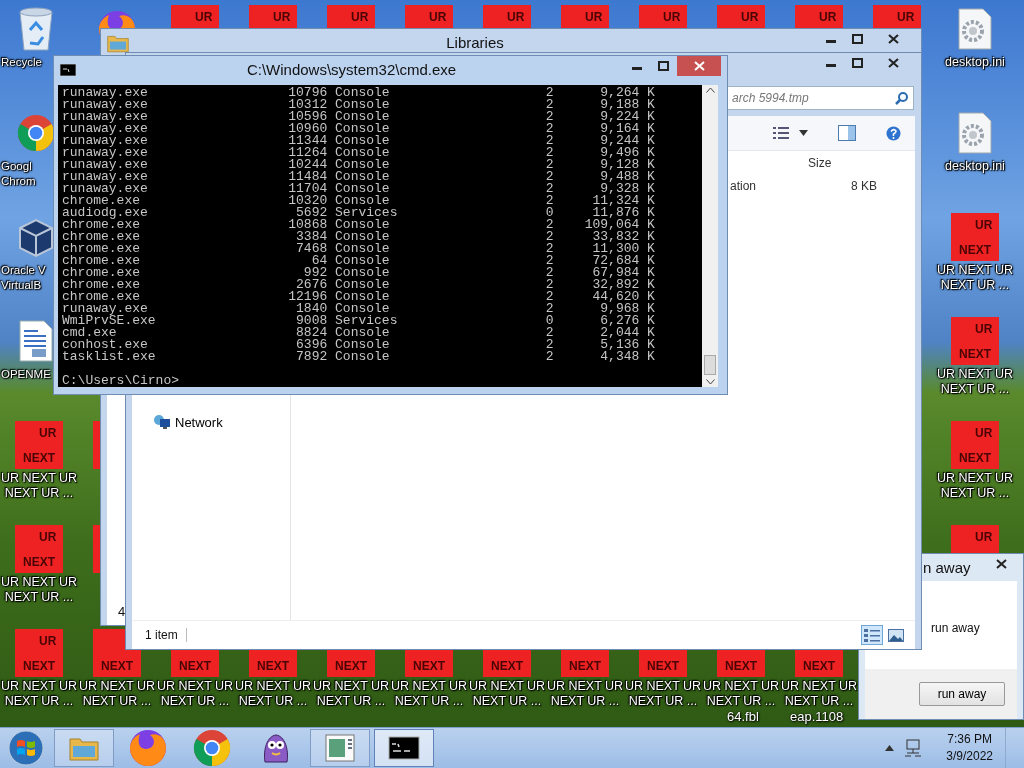 This screenshot has height=768, width=1024. Describe the element at coordinates (18, 174) in the screenshot. I see `icon-label: Googl Chrom` at that location.